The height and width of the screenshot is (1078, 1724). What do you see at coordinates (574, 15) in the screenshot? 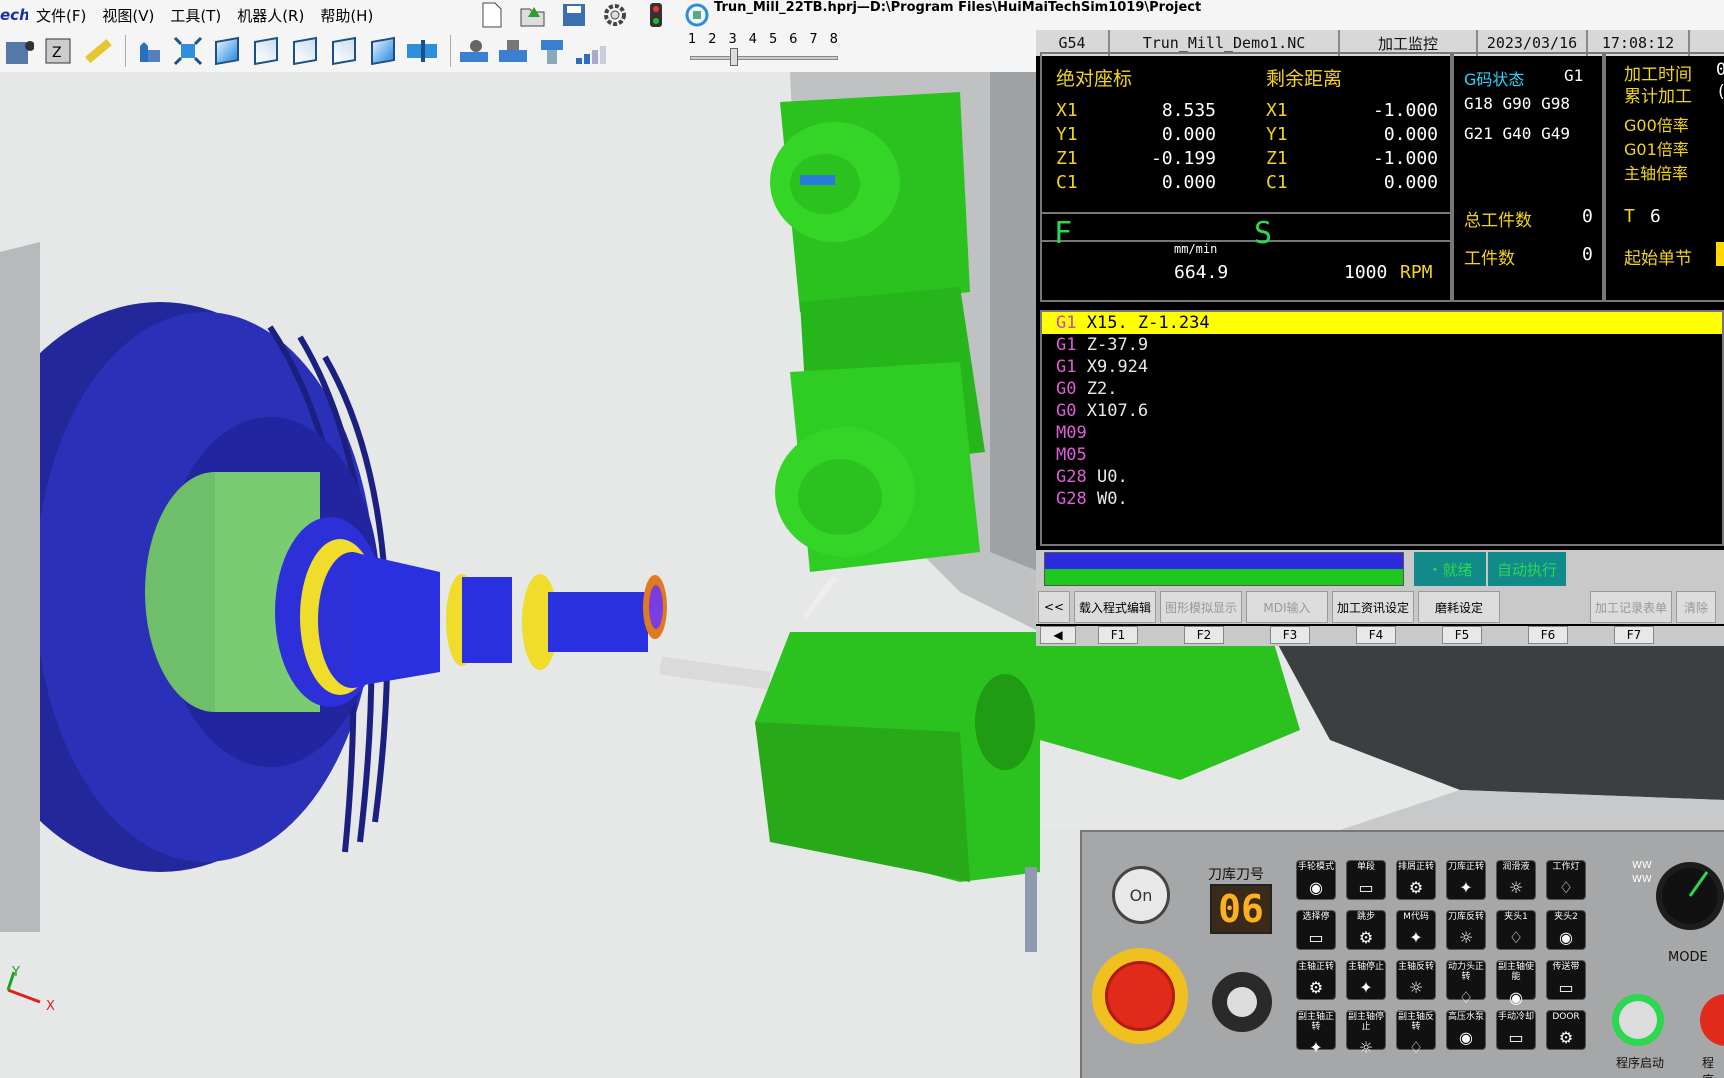
I see `save-icon` at bounding box center [574, 15].